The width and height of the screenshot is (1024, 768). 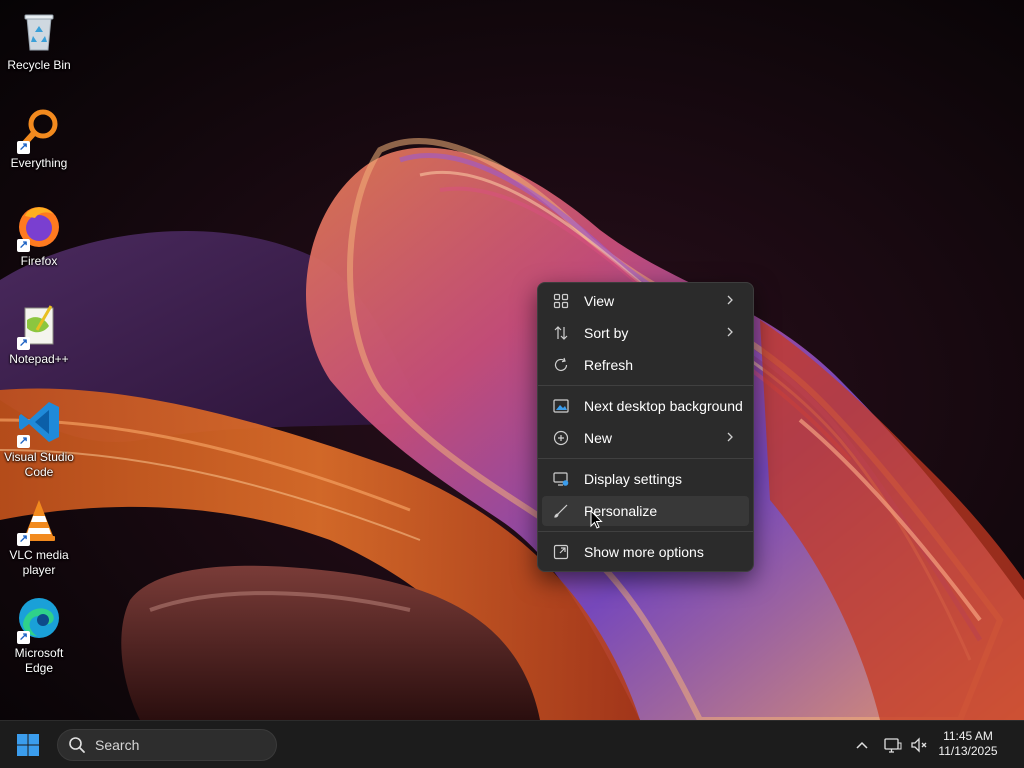 I want to click on menu-item-next-desktop-background: Next desktop background, so click(x=645, y=406).